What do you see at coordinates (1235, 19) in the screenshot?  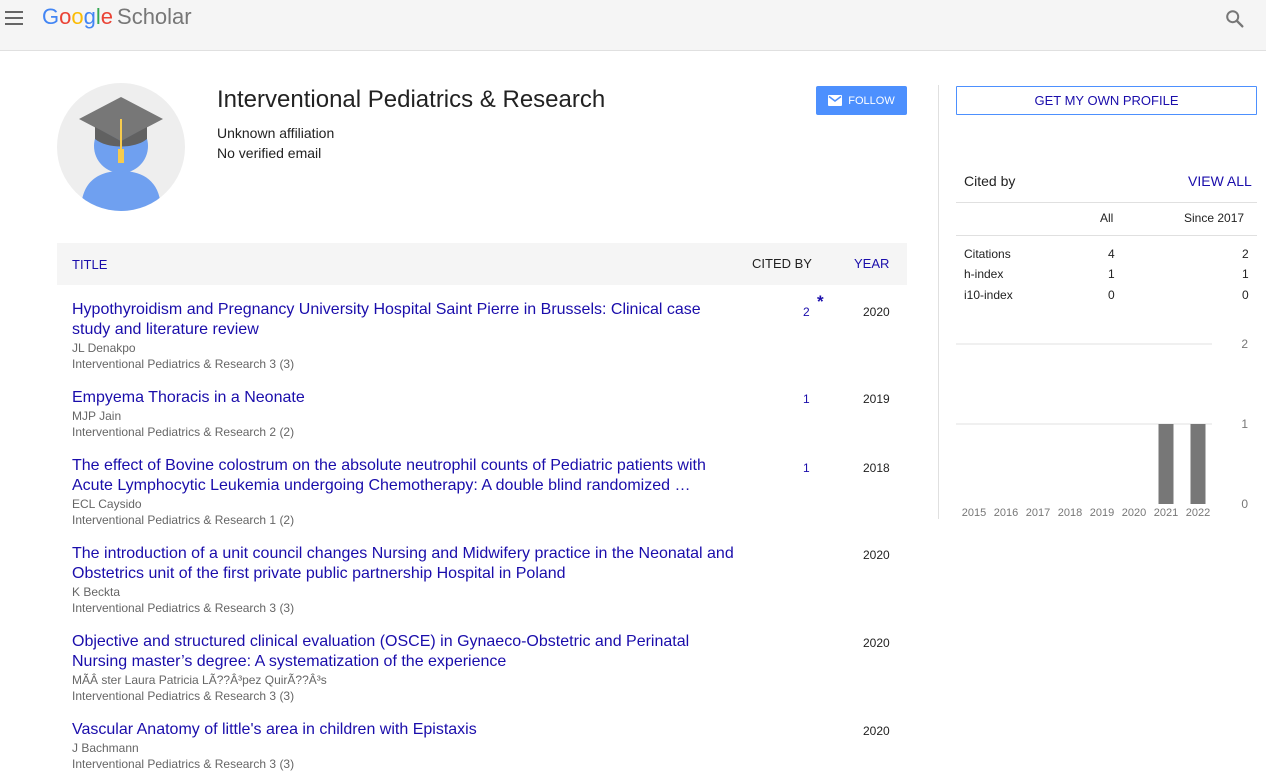 I see `search-icon` at bounding box center [1235, 19].